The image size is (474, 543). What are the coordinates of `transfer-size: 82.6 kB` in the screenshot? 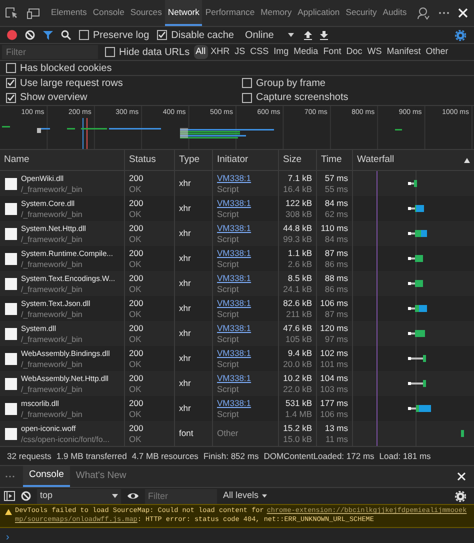 It's located at (297, 303).